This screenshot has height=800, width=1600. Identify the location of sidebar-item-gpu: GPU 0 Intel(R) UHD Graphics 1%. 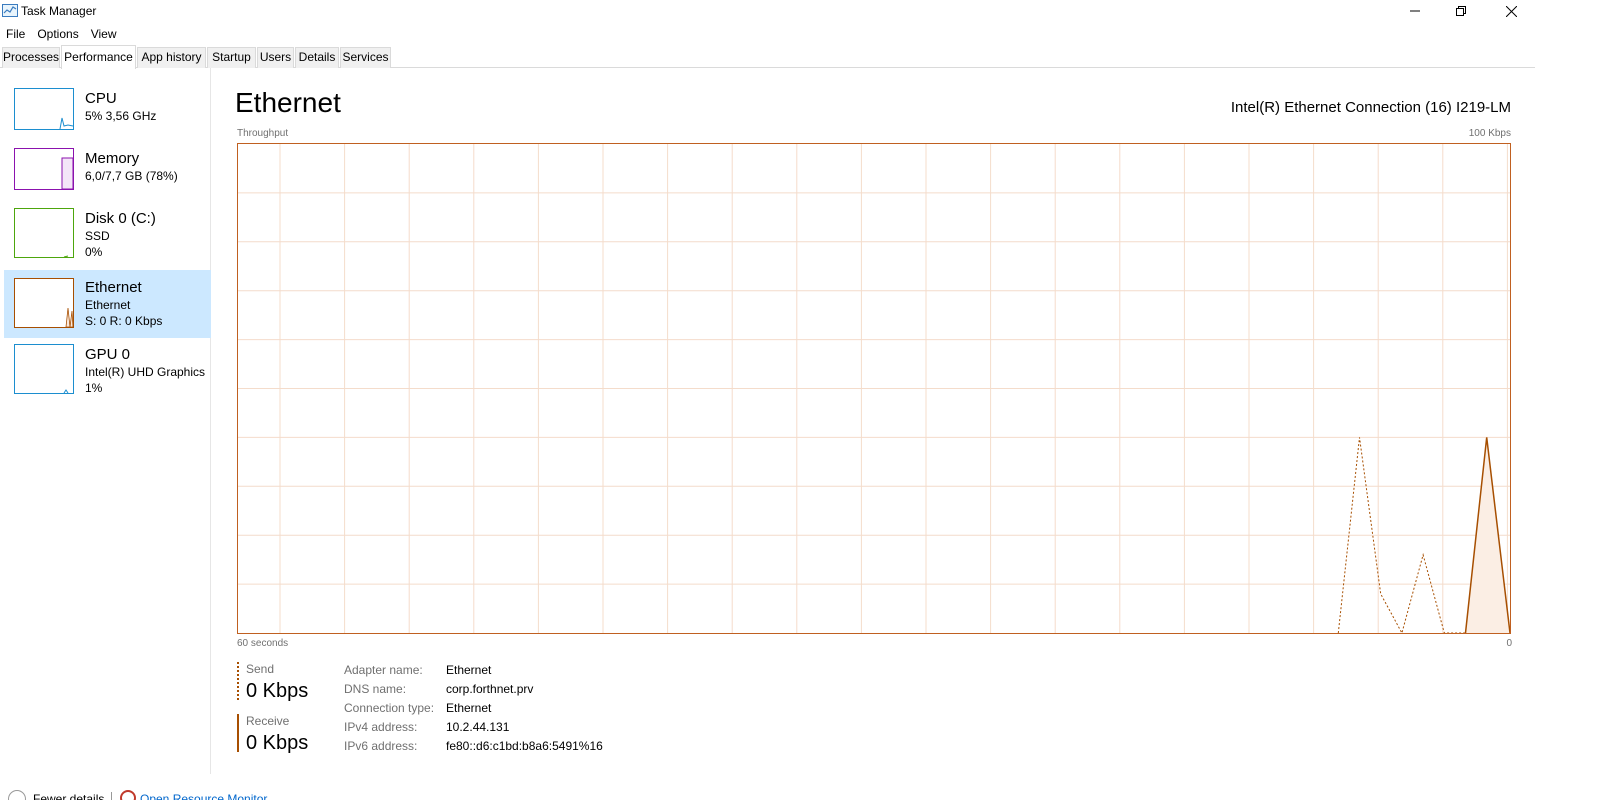
(107, 374).